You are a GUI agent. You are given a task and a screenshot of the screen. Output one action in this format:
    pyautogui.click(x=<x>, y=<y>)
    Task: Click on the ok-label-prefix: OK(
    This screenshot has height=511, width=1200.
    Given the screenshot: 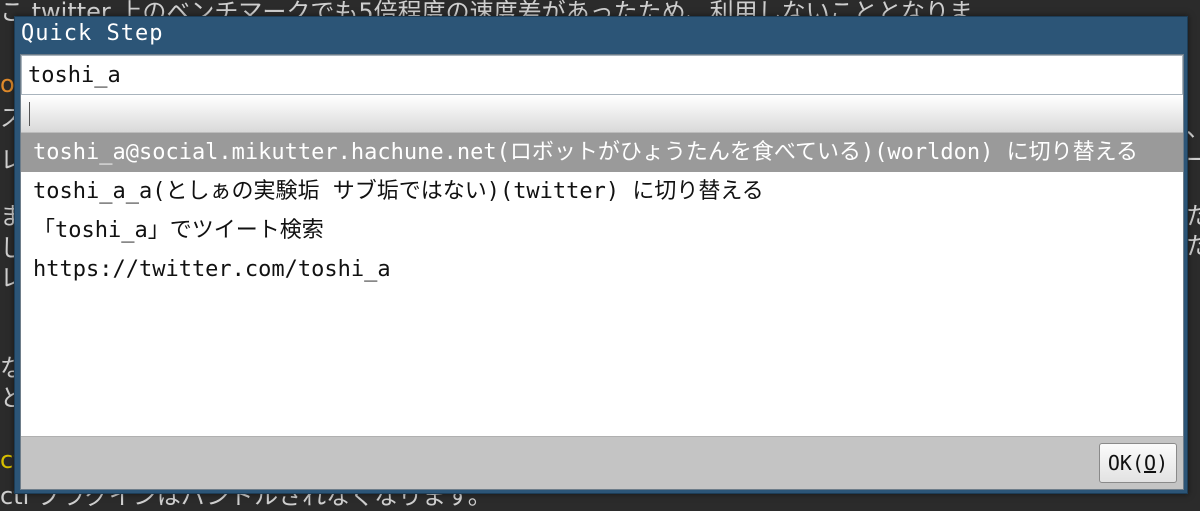 What is the action you would take?
    pyautogui.click(x=1126, y=463)
    